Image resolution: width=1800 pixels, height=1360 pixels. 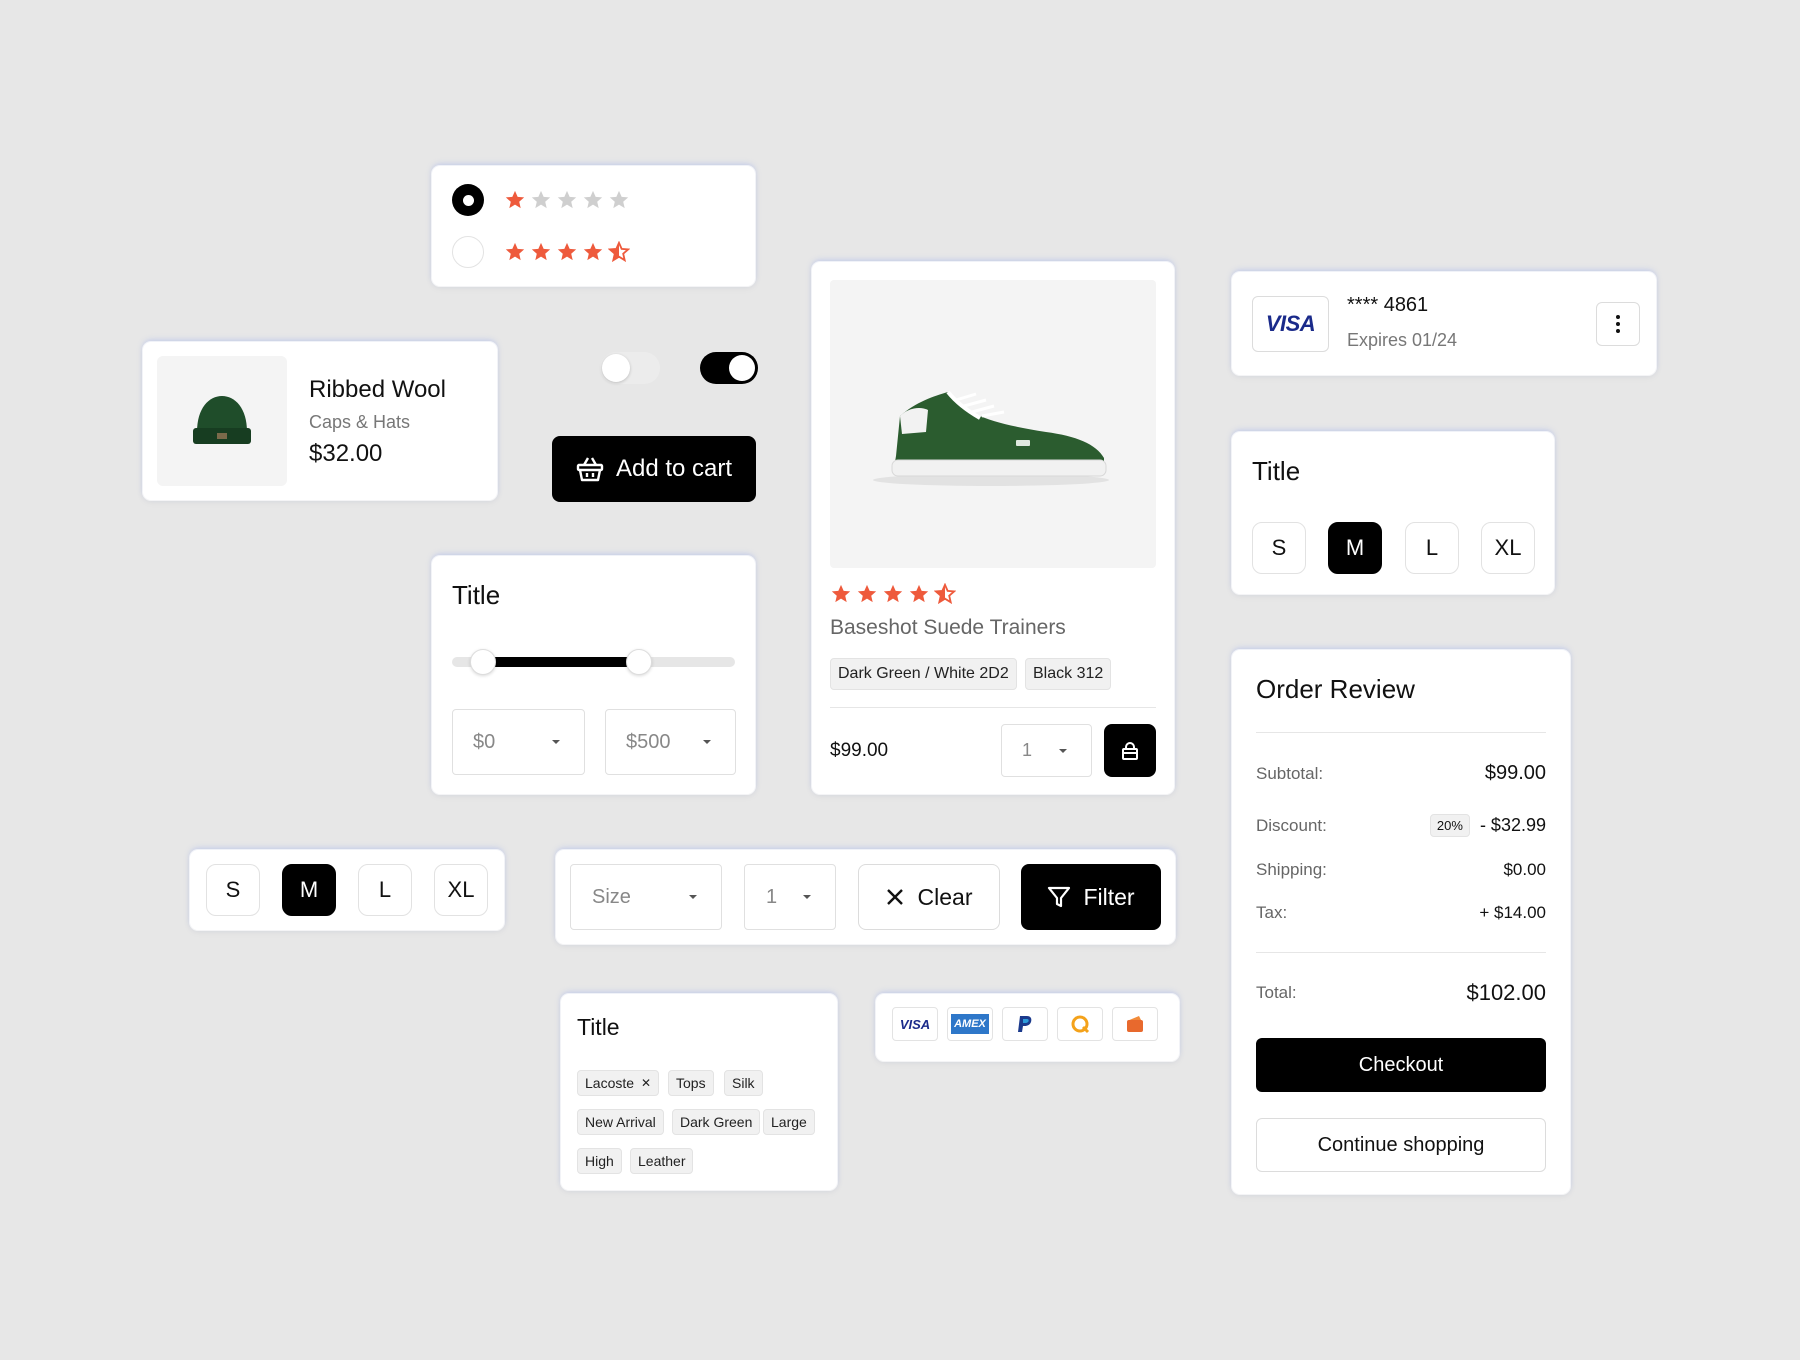 What do you see at coordinates (1272, 912) in the screenshot?
I see `tax-label: Tax:` at bounding box center [1272, 912].